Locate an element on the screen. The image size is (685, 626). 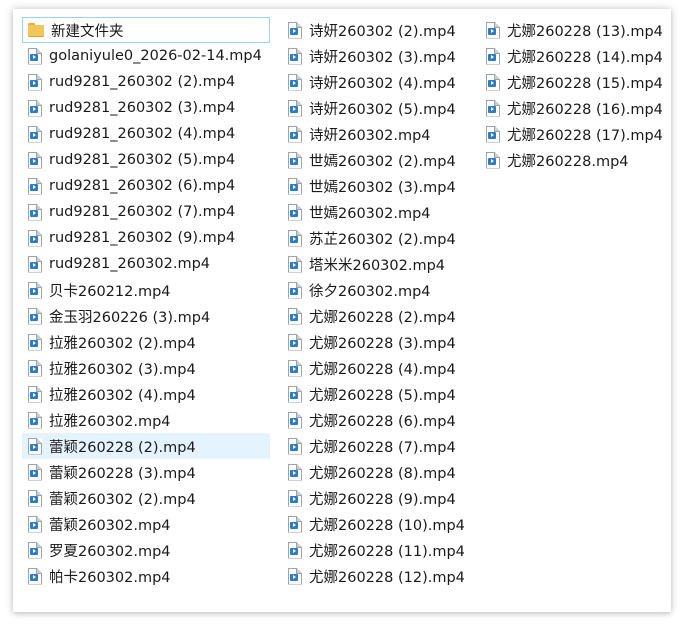
file-item: 尤娜260228 (15).mp4 is located at coordinates (573, 82).